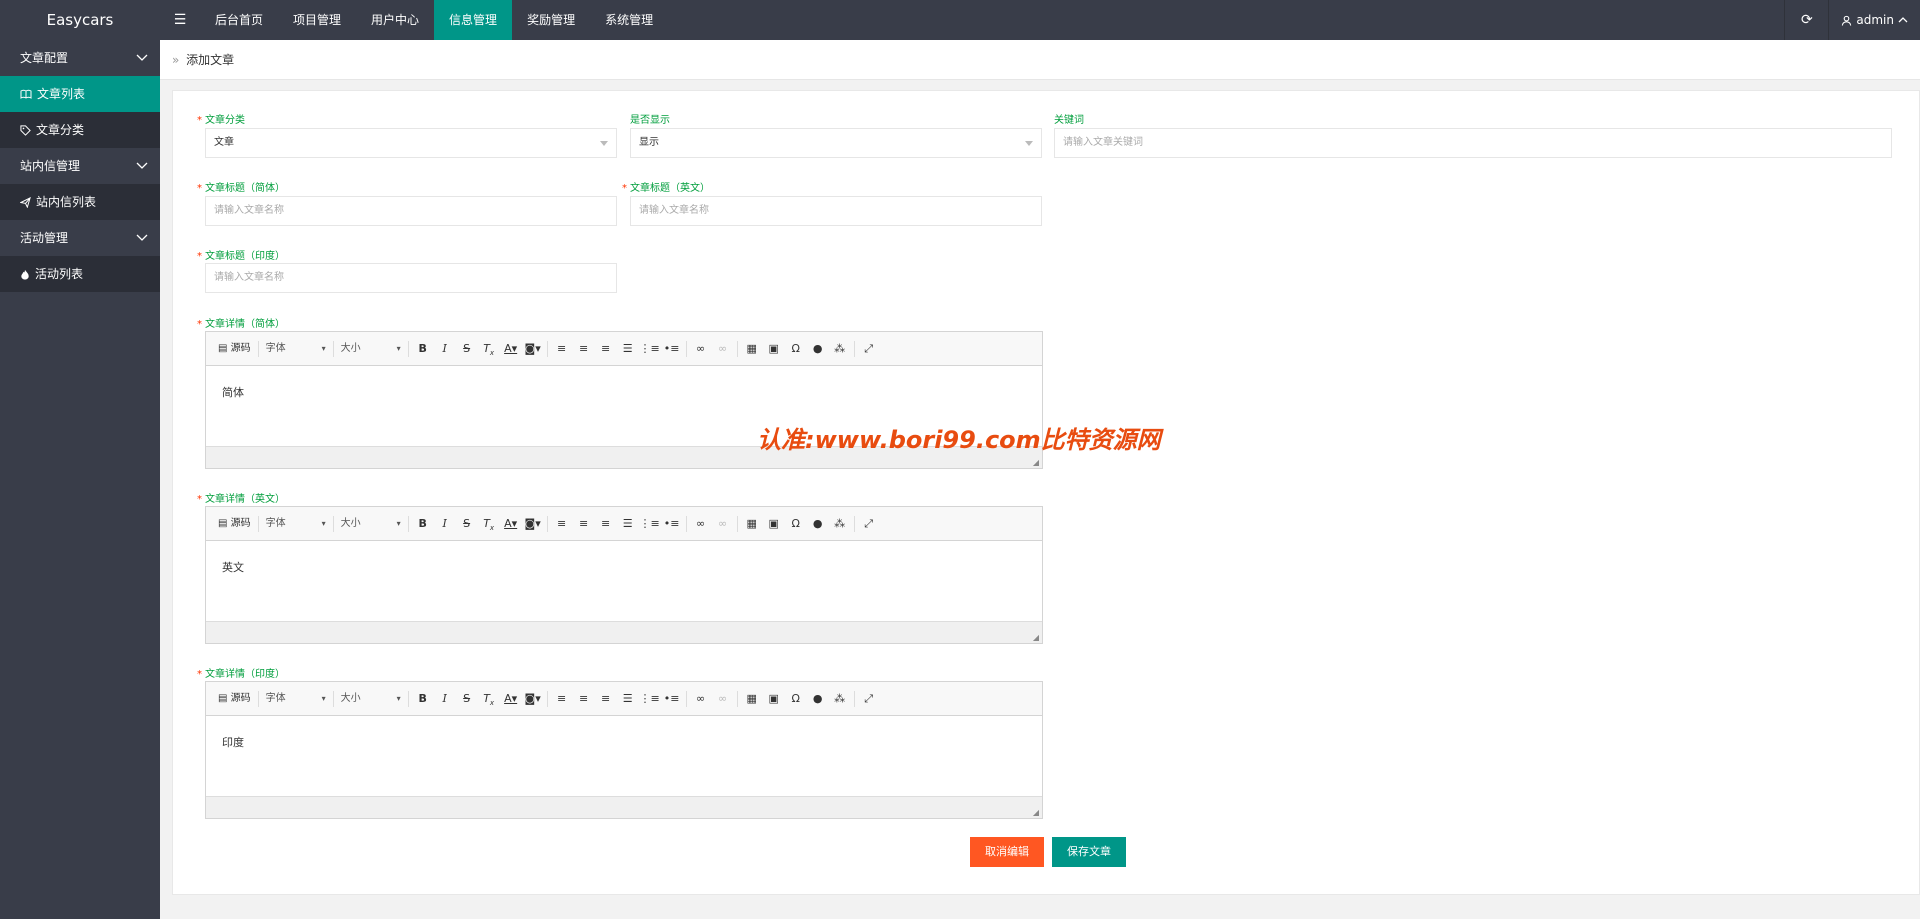 This screenshot has height=919, width=1920. Describe the element at coordinates (80, 238) in the screenshot. I see `sidebar-group-activity-management: 活动管理` at that location.